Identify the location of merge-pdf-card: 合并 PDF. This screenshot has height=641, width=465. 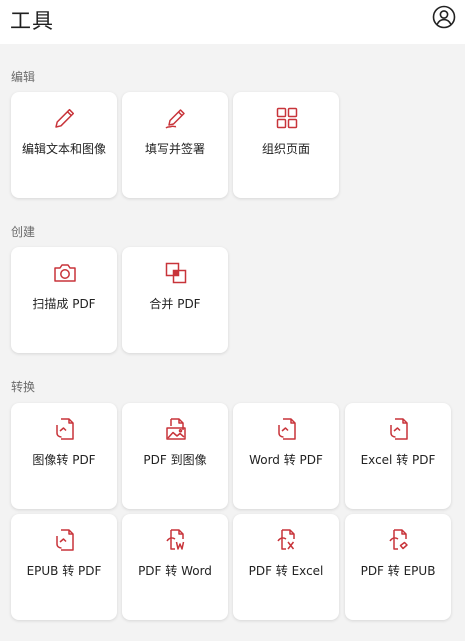
(175, 300).